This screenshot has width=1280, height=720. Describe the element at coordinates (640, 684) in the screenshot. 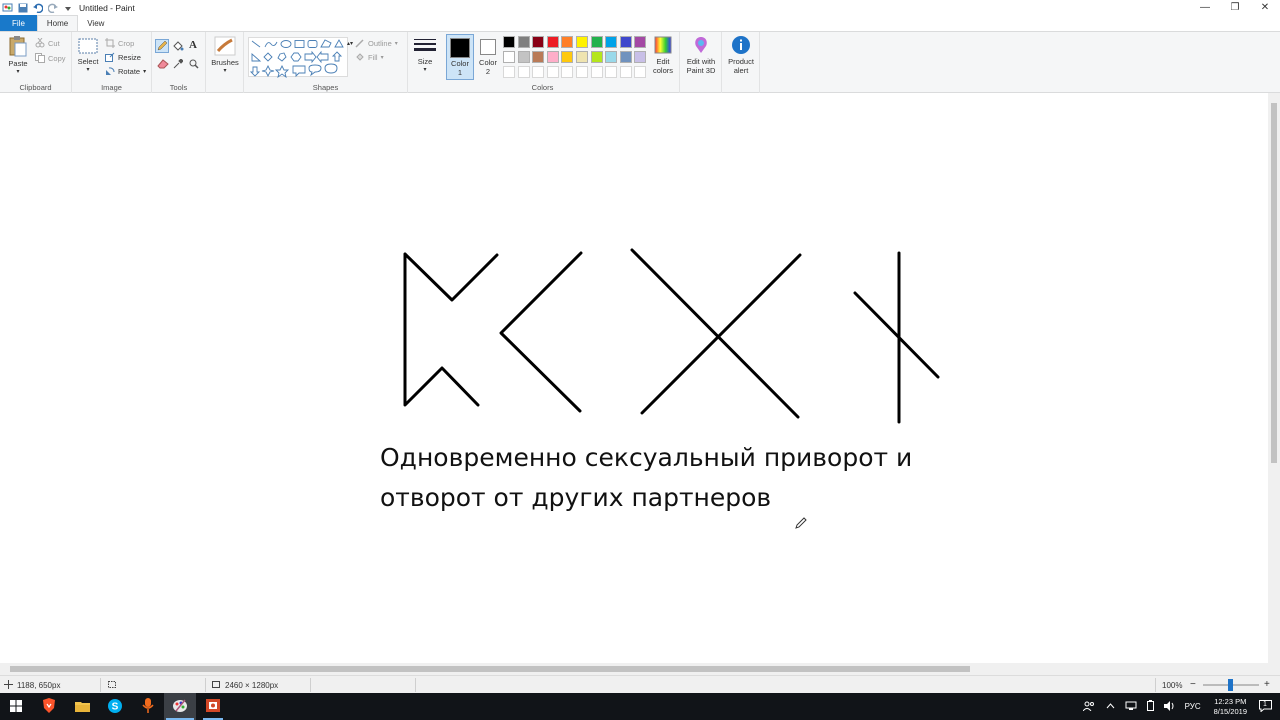

I see `status-bar: 1188, 650px 2460 × 1280px 100% − +` at that location.